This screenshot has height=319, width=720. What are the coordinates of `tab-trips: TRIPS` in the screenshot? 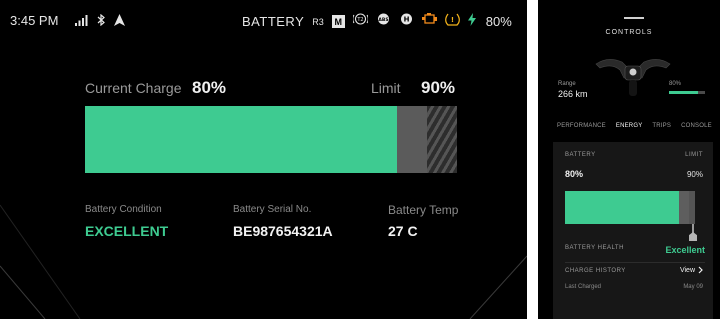 It's located at (661, 126).